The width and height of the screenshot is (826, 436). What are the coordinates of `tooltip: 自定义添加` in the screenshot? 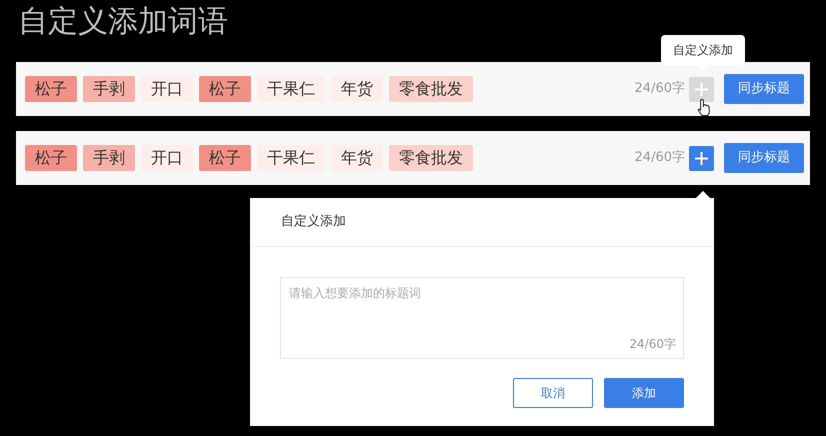 It's located at (703, 50).